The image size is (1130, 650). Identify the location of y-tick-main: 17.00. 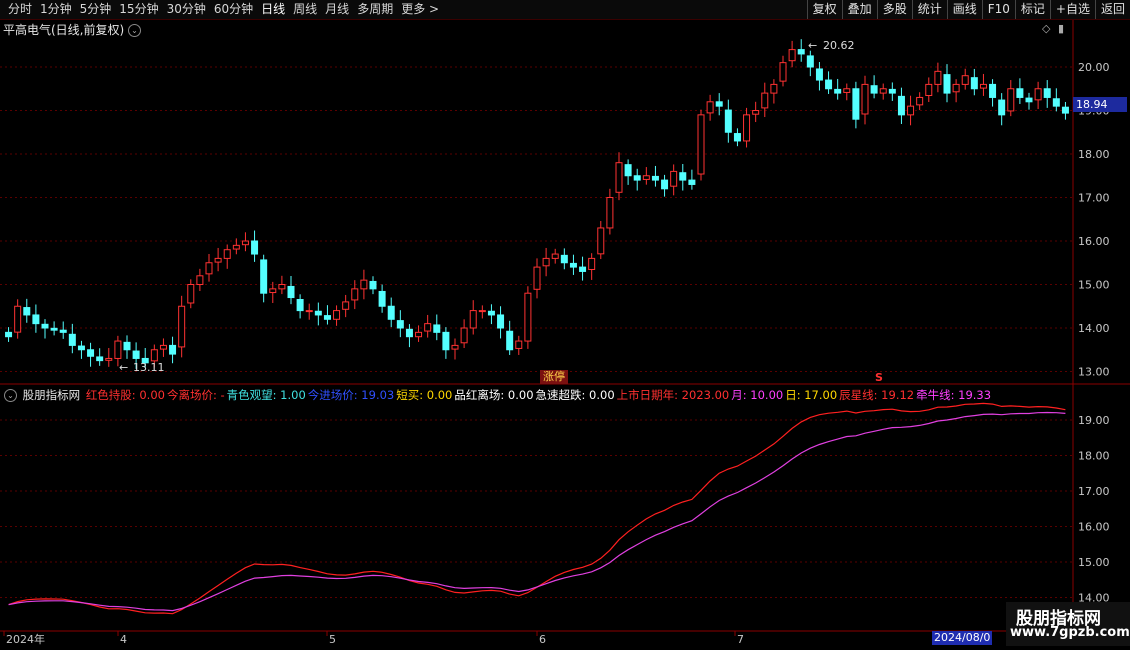
(1094, 198).